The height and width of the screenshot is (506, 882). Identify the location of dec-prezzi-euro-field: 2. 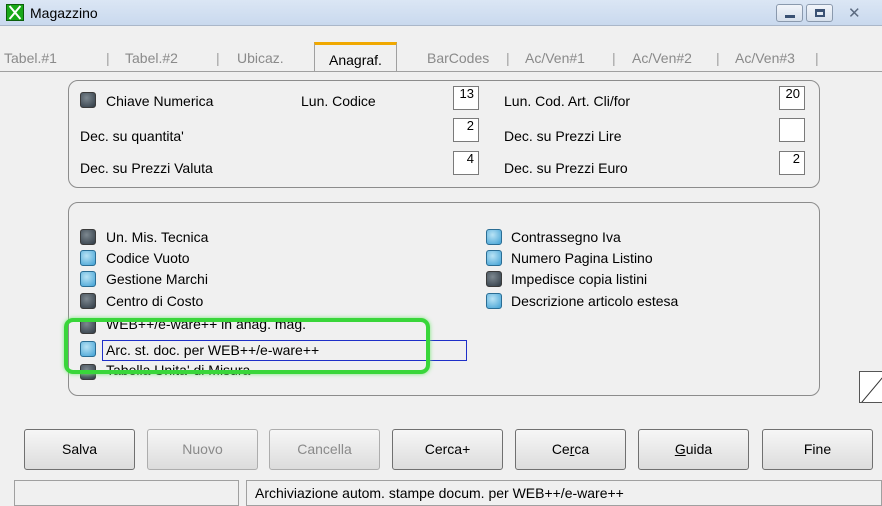
(792, 163).